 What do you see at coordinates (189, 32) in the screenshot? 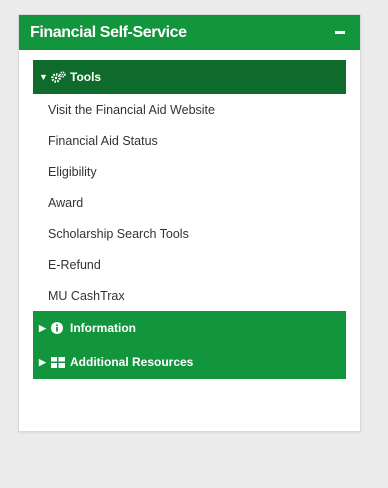
I see `panel-header: Financial Self-Service` at bounding box center [189, 32].